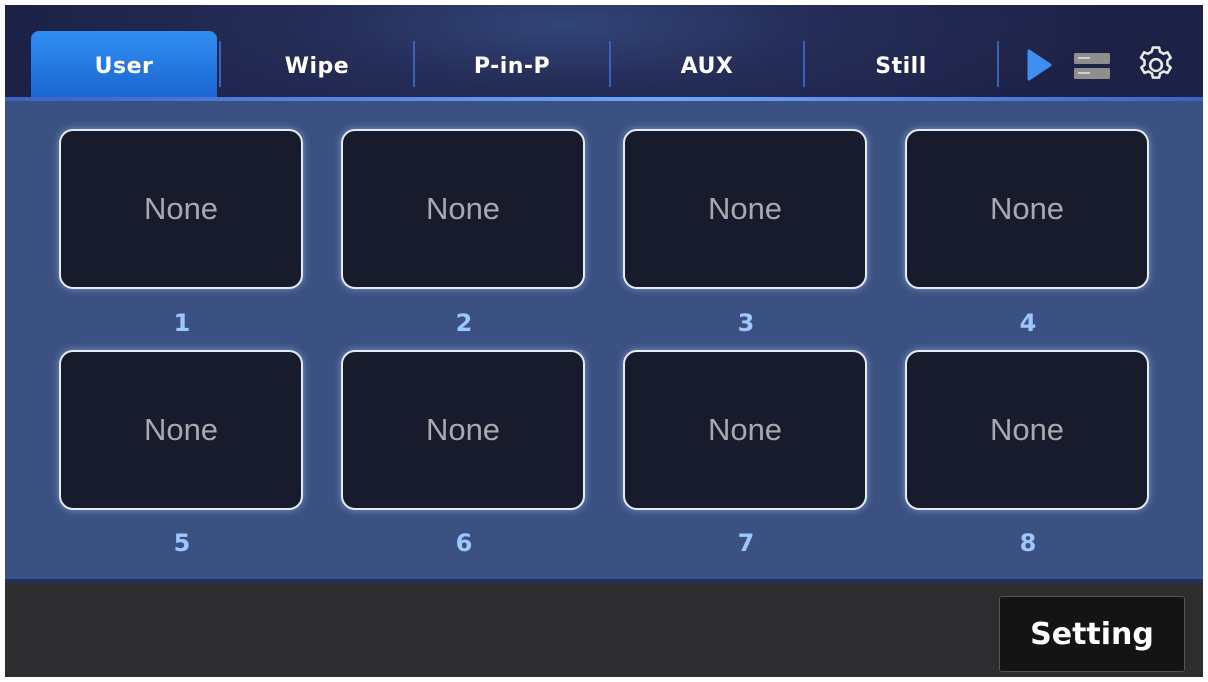 The width and height of the screenshot is (1208, 682). I want to click on slot-number-3: 3, so click(746, 323).